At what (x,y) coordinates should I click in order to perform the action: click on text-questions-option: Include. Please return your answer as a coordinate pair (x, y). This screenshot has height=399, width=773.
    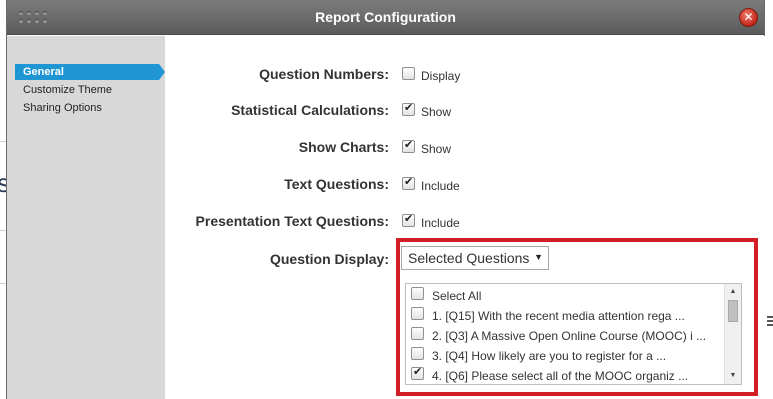
    Looking at the image, I should click on (440, 186).